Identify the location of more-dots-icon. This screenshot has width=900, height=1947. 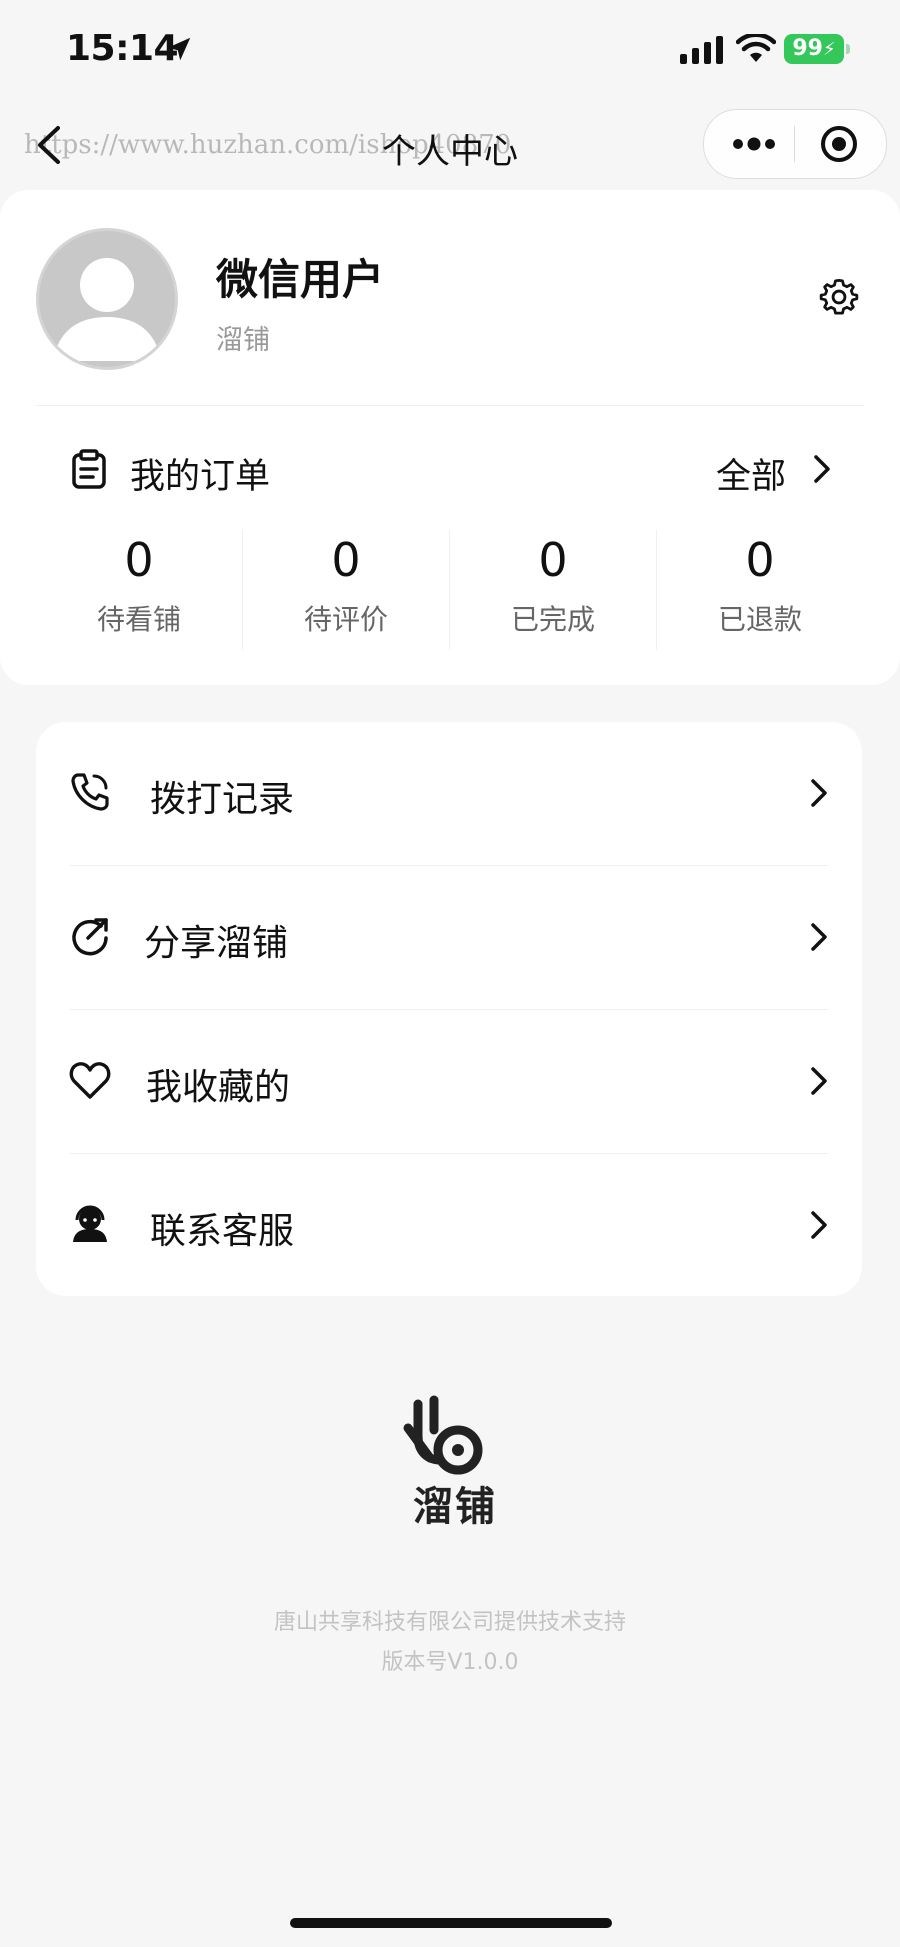
(754, 144).